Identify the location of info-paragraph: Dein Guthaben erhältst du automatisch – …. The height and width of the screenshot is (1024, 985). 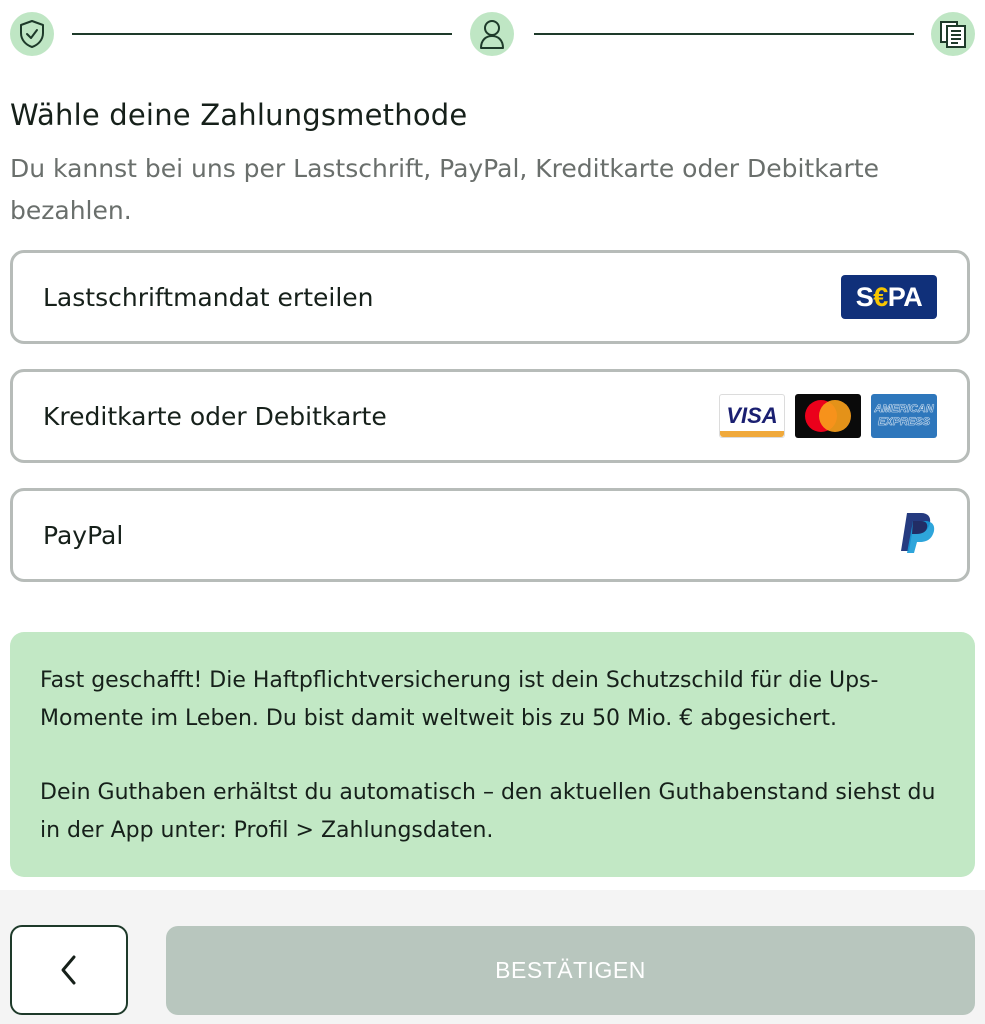
(488, 811).